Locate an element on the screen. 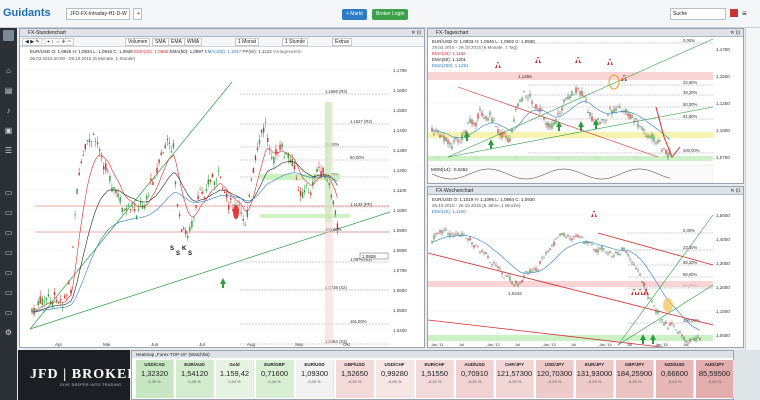  tile-symbol: EUR/GBP is located at coordinates (274, 364).